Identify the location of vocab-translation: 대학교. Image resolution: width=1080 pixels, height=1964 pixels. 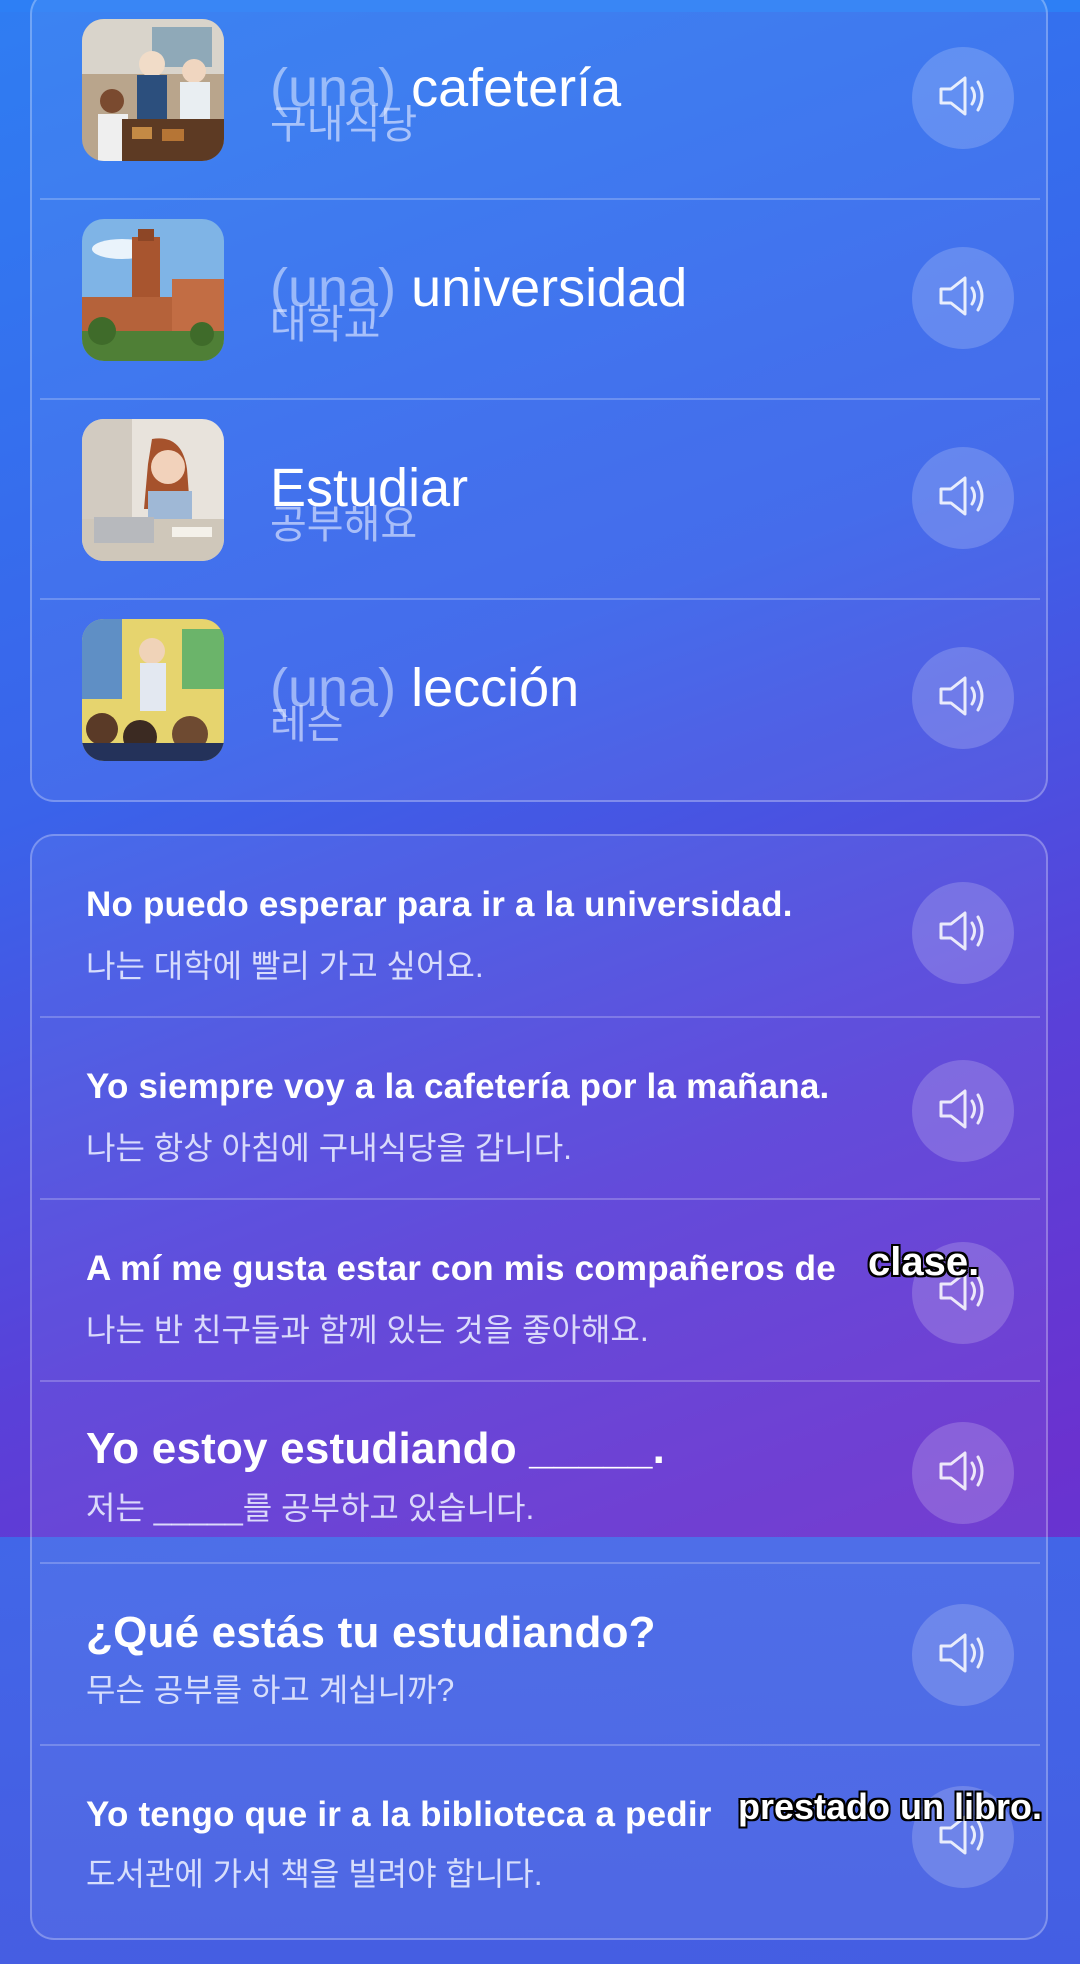
(325, 325).